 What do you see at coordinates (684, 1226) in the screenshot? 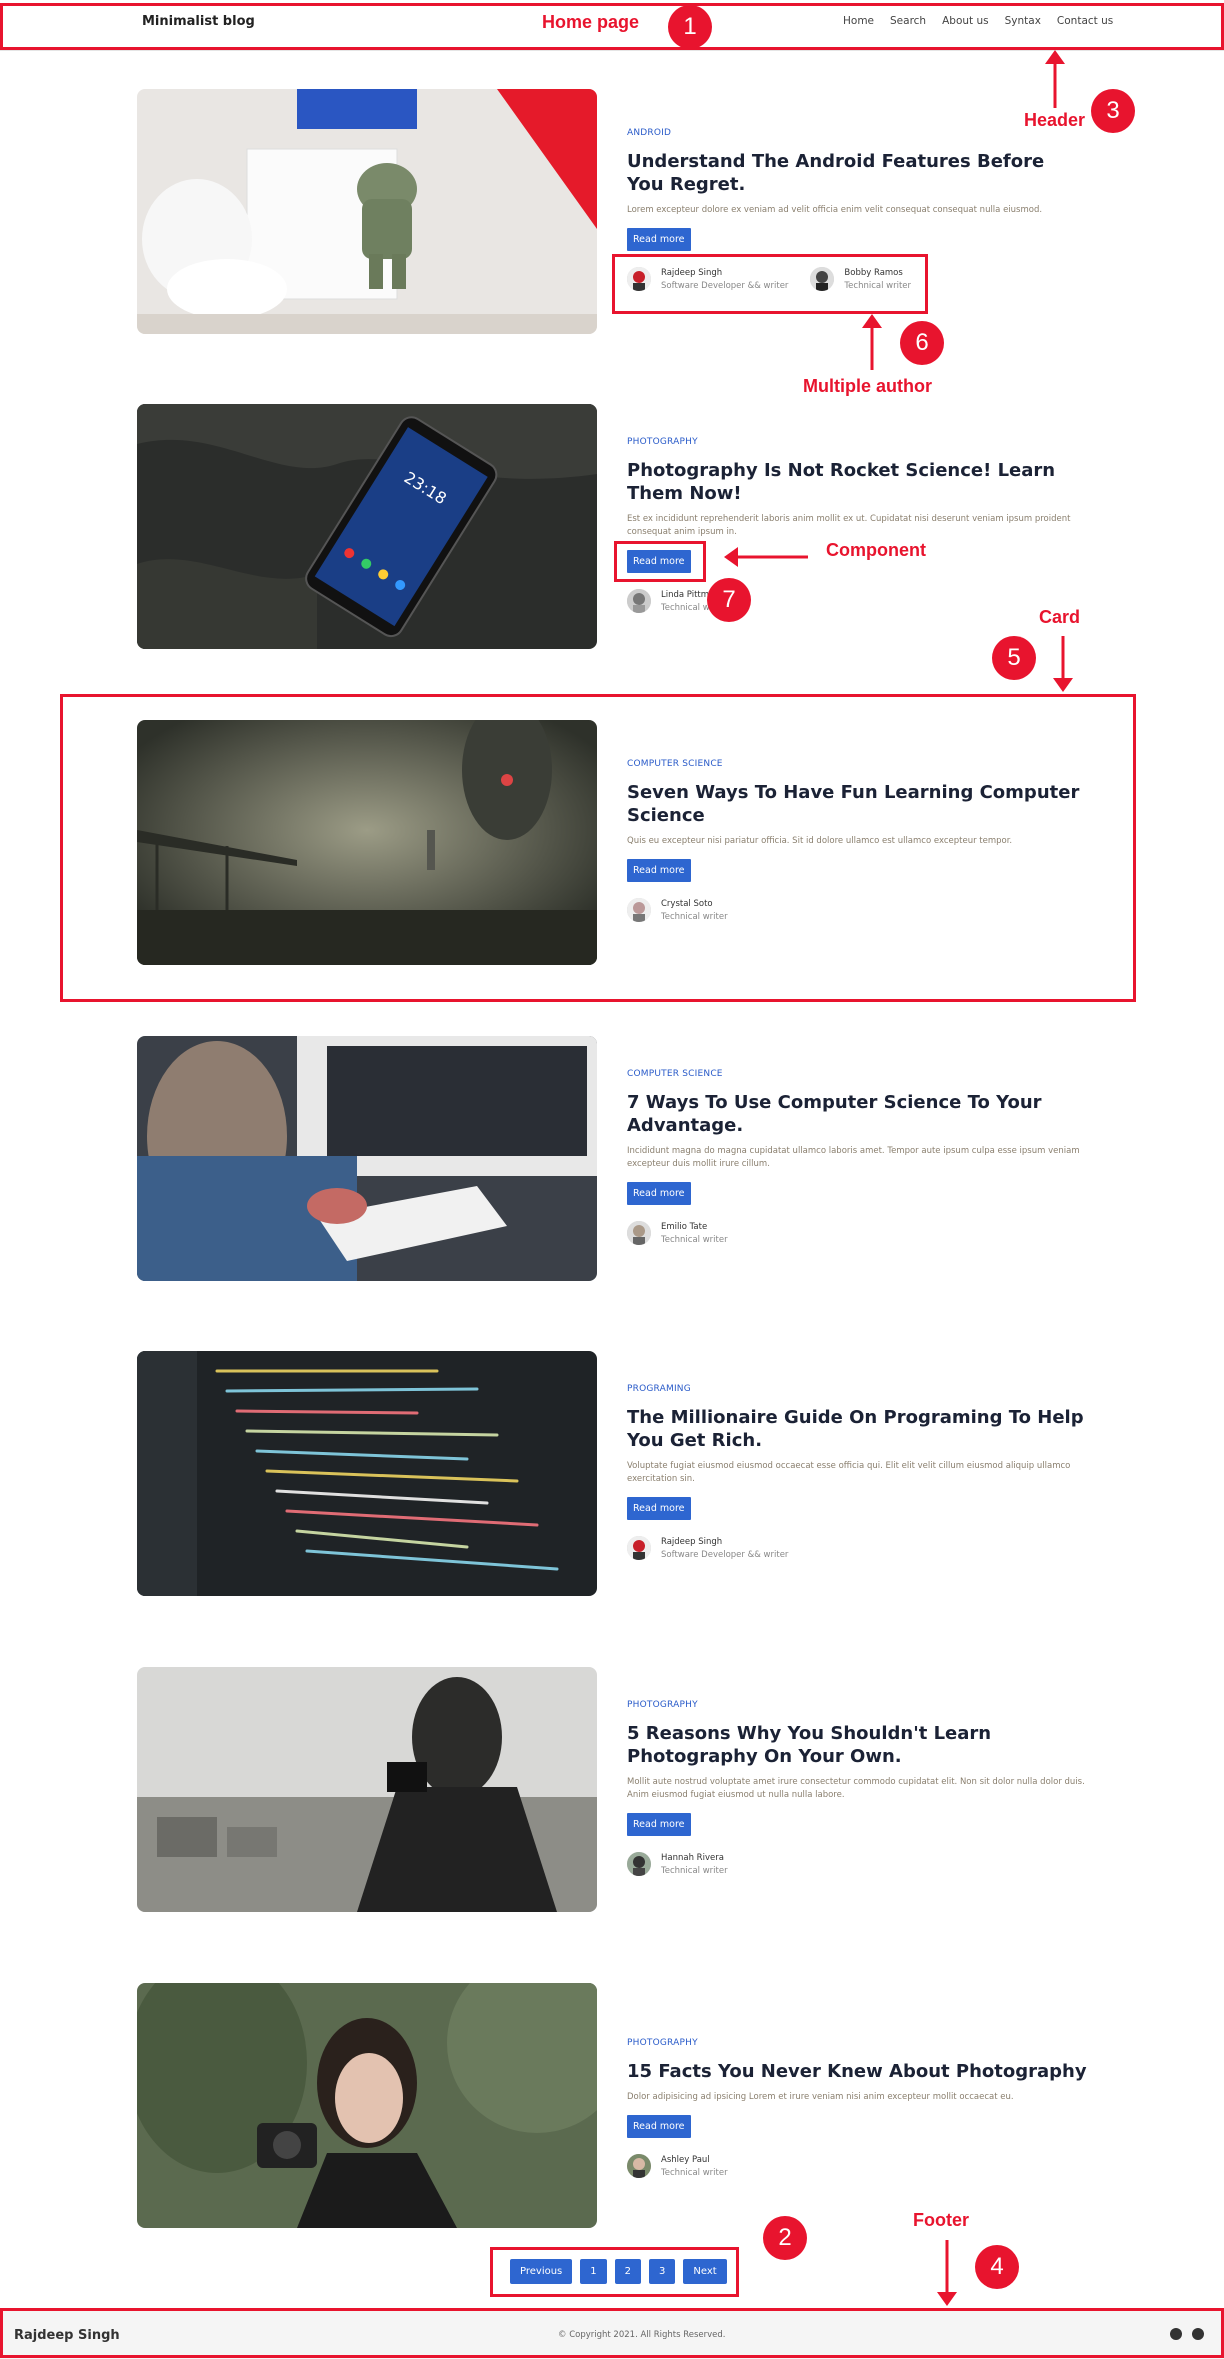
I see `author-name: Emilio Tate` at bounding box center [684, 1226].